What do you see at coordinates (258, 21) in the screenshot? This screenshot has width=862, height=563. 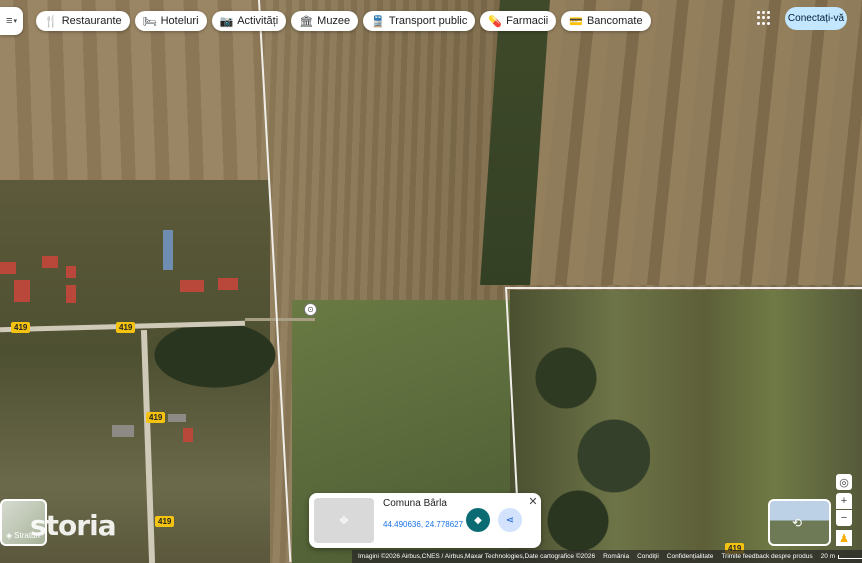 I see `chip-label: Activități` at bounding box center [258, 21].